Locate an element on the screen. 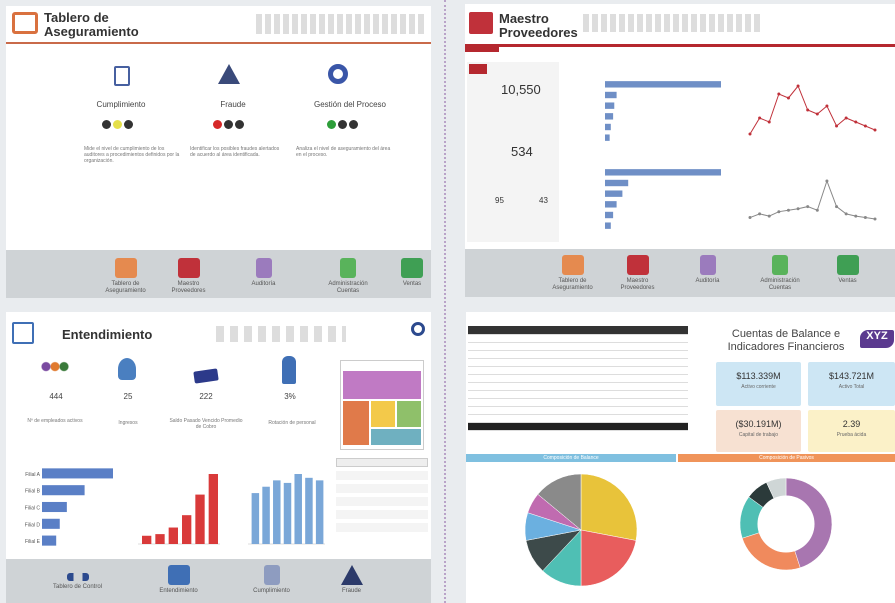  nav-label: Maestro Proveedores is located at coordinates (637, 284).